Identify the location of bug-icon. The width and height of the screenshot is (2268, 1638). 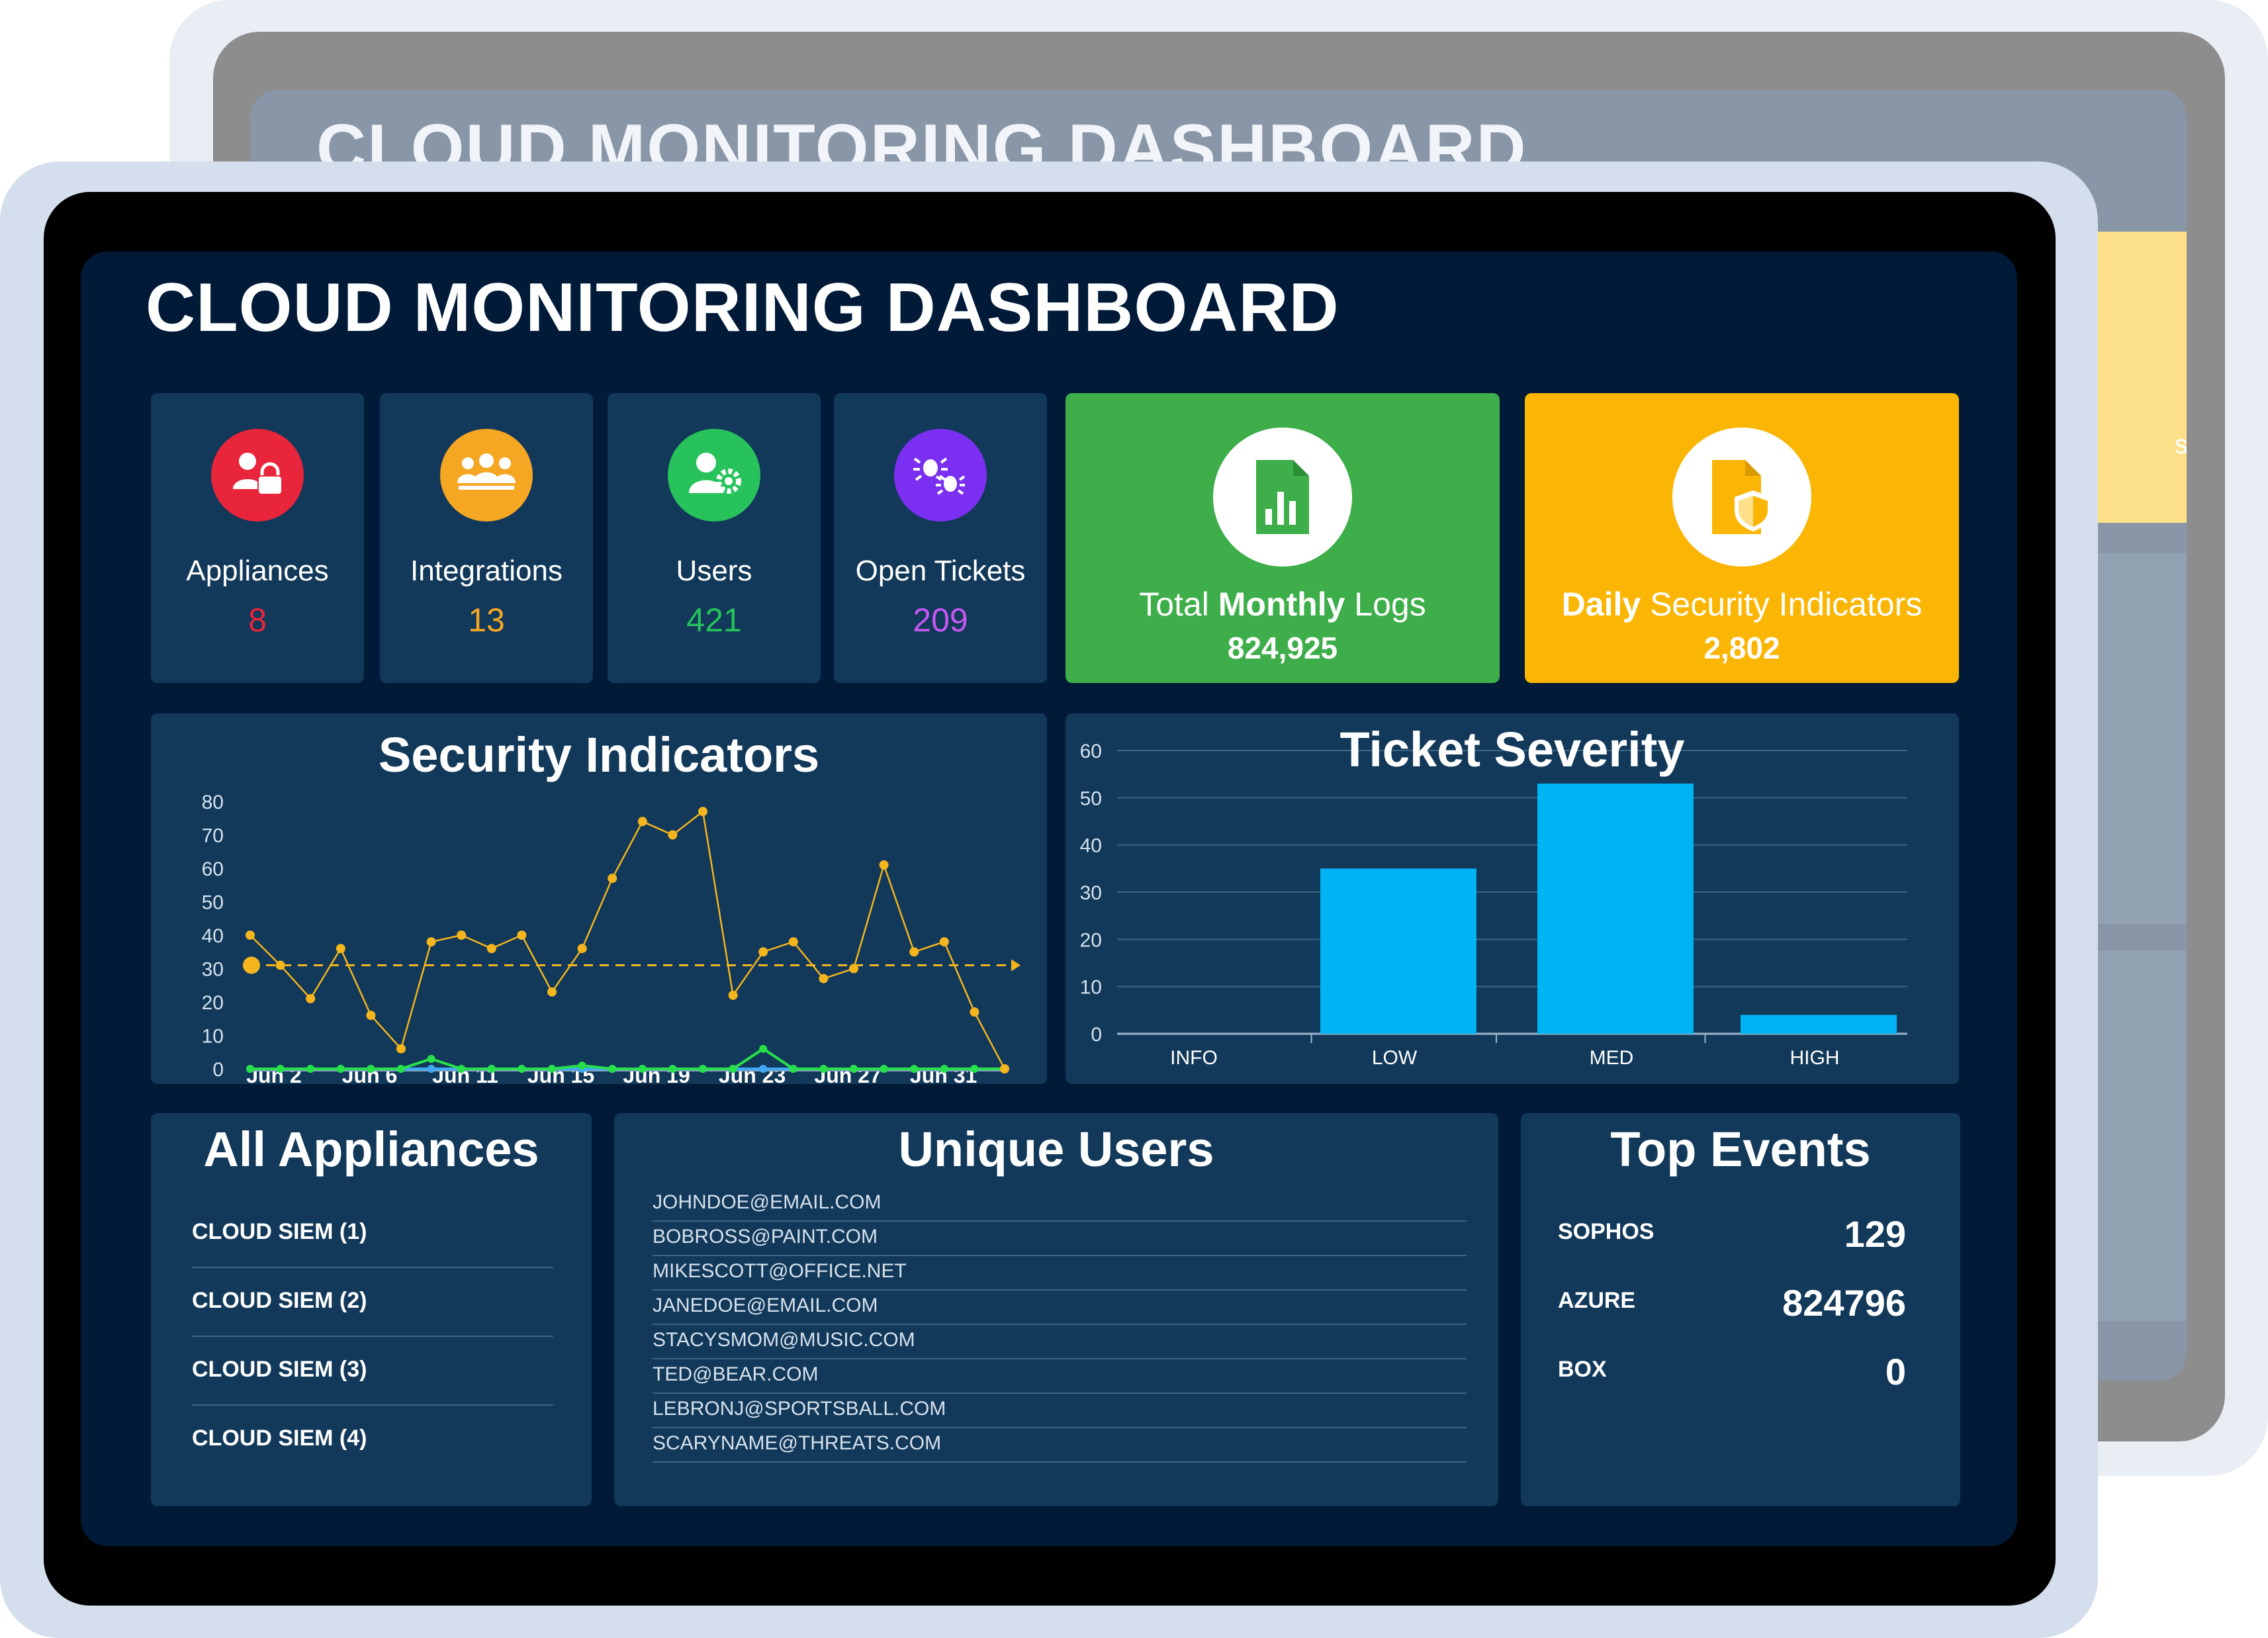
(940, 476).